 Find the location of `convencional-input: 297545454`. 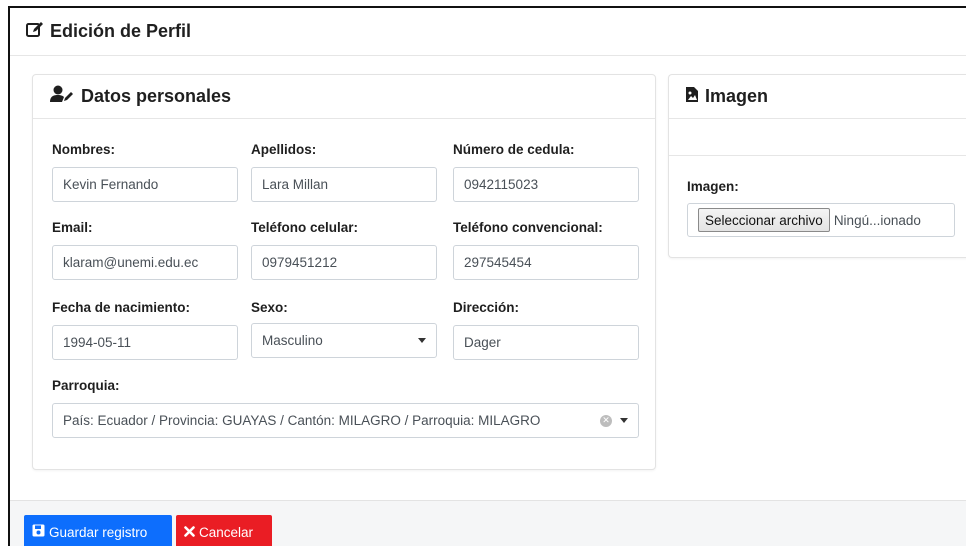

convencional-input: 297545454 is located at coordinates (546, 262).